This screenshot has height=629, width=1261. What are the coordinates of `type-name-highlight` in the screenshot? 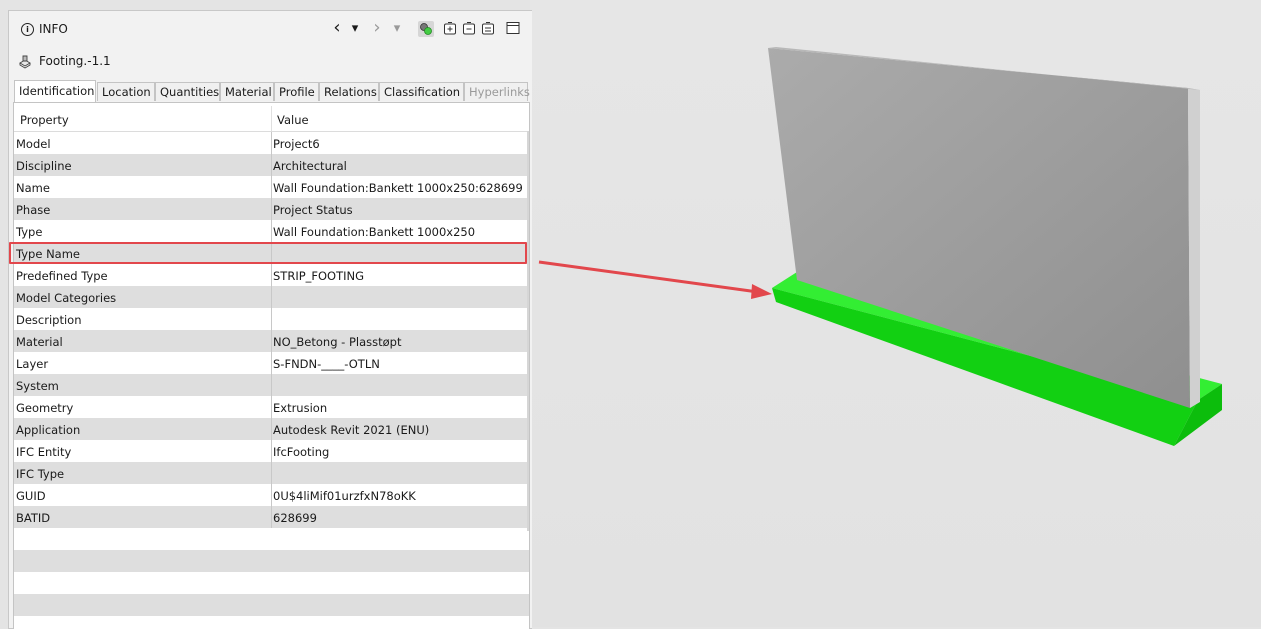 It's located at (268, 253).